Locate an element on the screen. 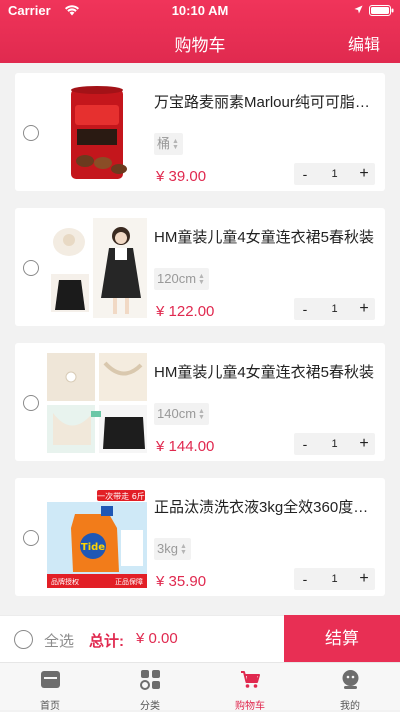  product-thumbnail-dress is located at coordinates (97, 268).